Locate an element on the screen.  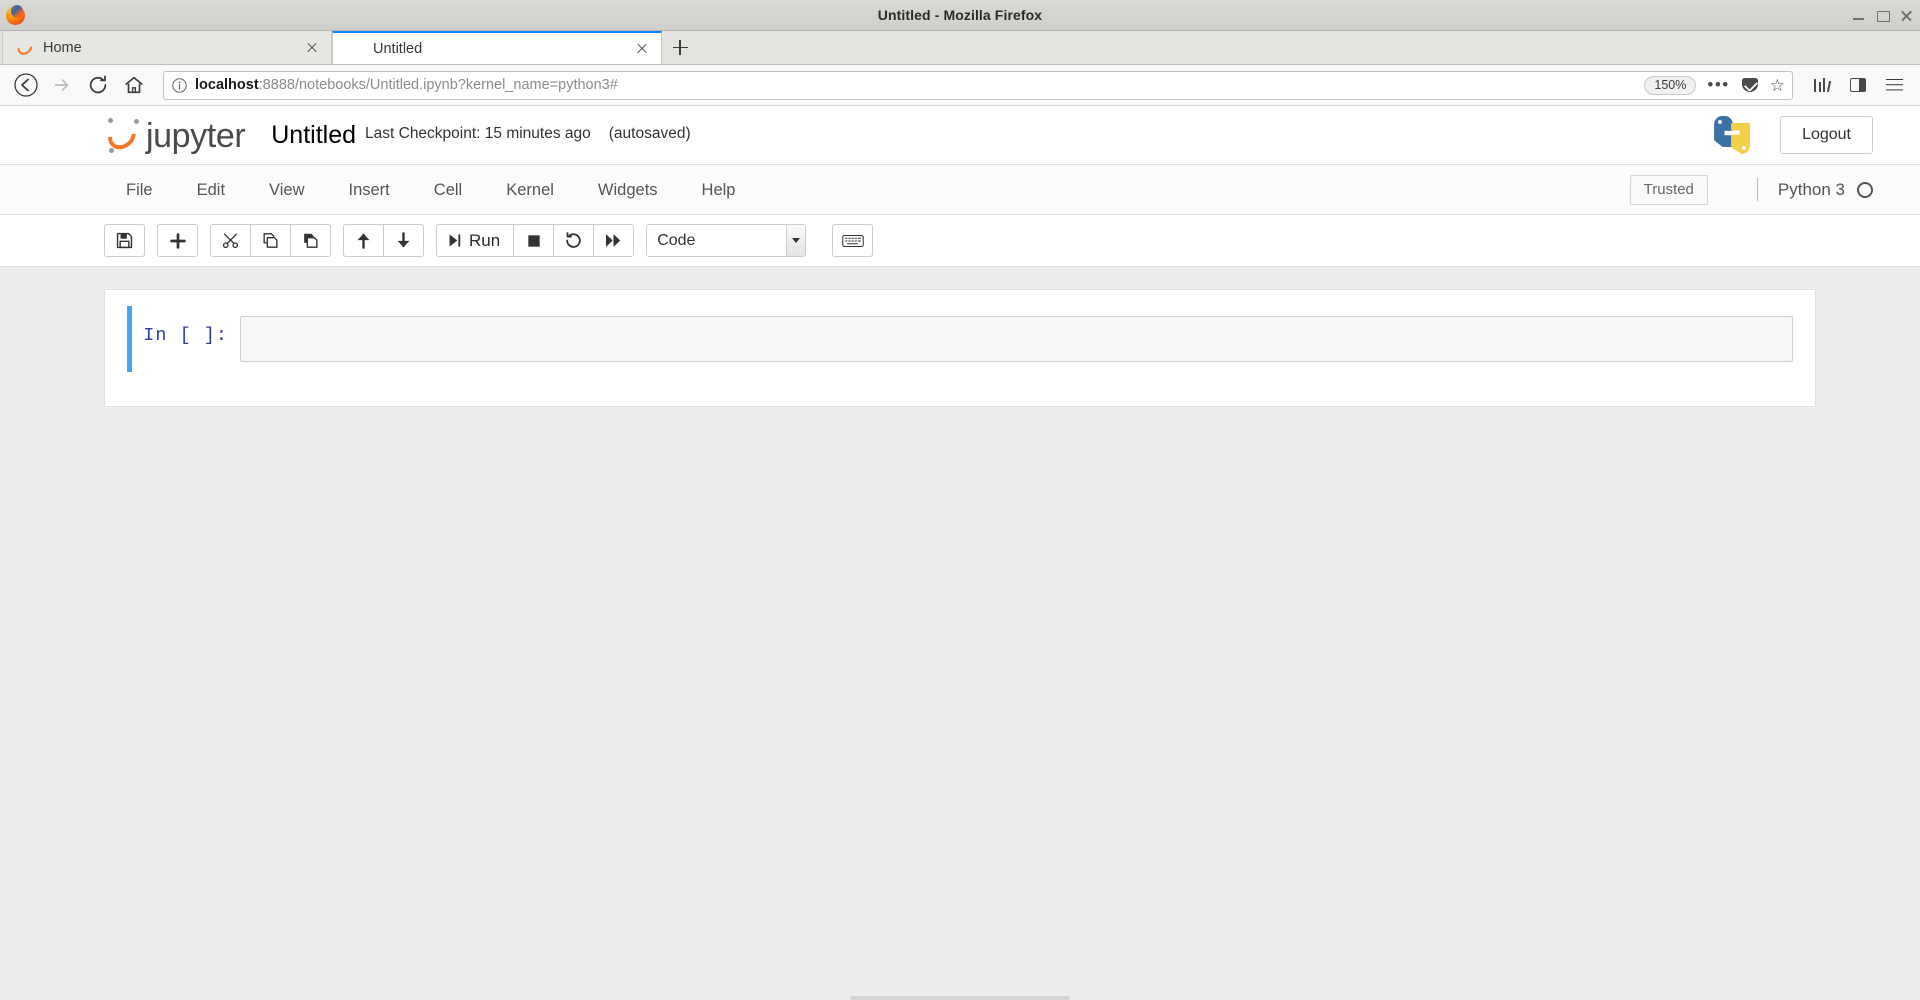
library-button is located at coordinates (1822, 85).